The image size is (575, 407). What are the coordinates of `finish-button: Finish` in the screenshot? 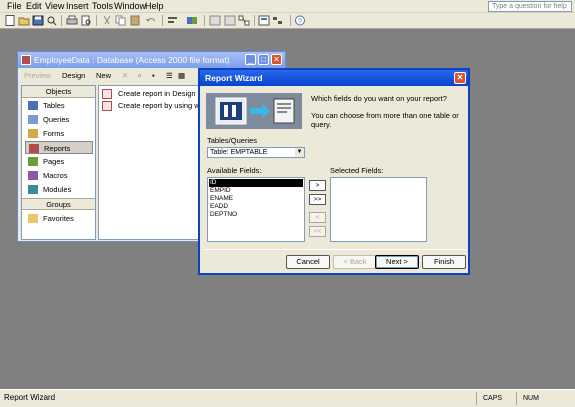 It's located at (444, 262).